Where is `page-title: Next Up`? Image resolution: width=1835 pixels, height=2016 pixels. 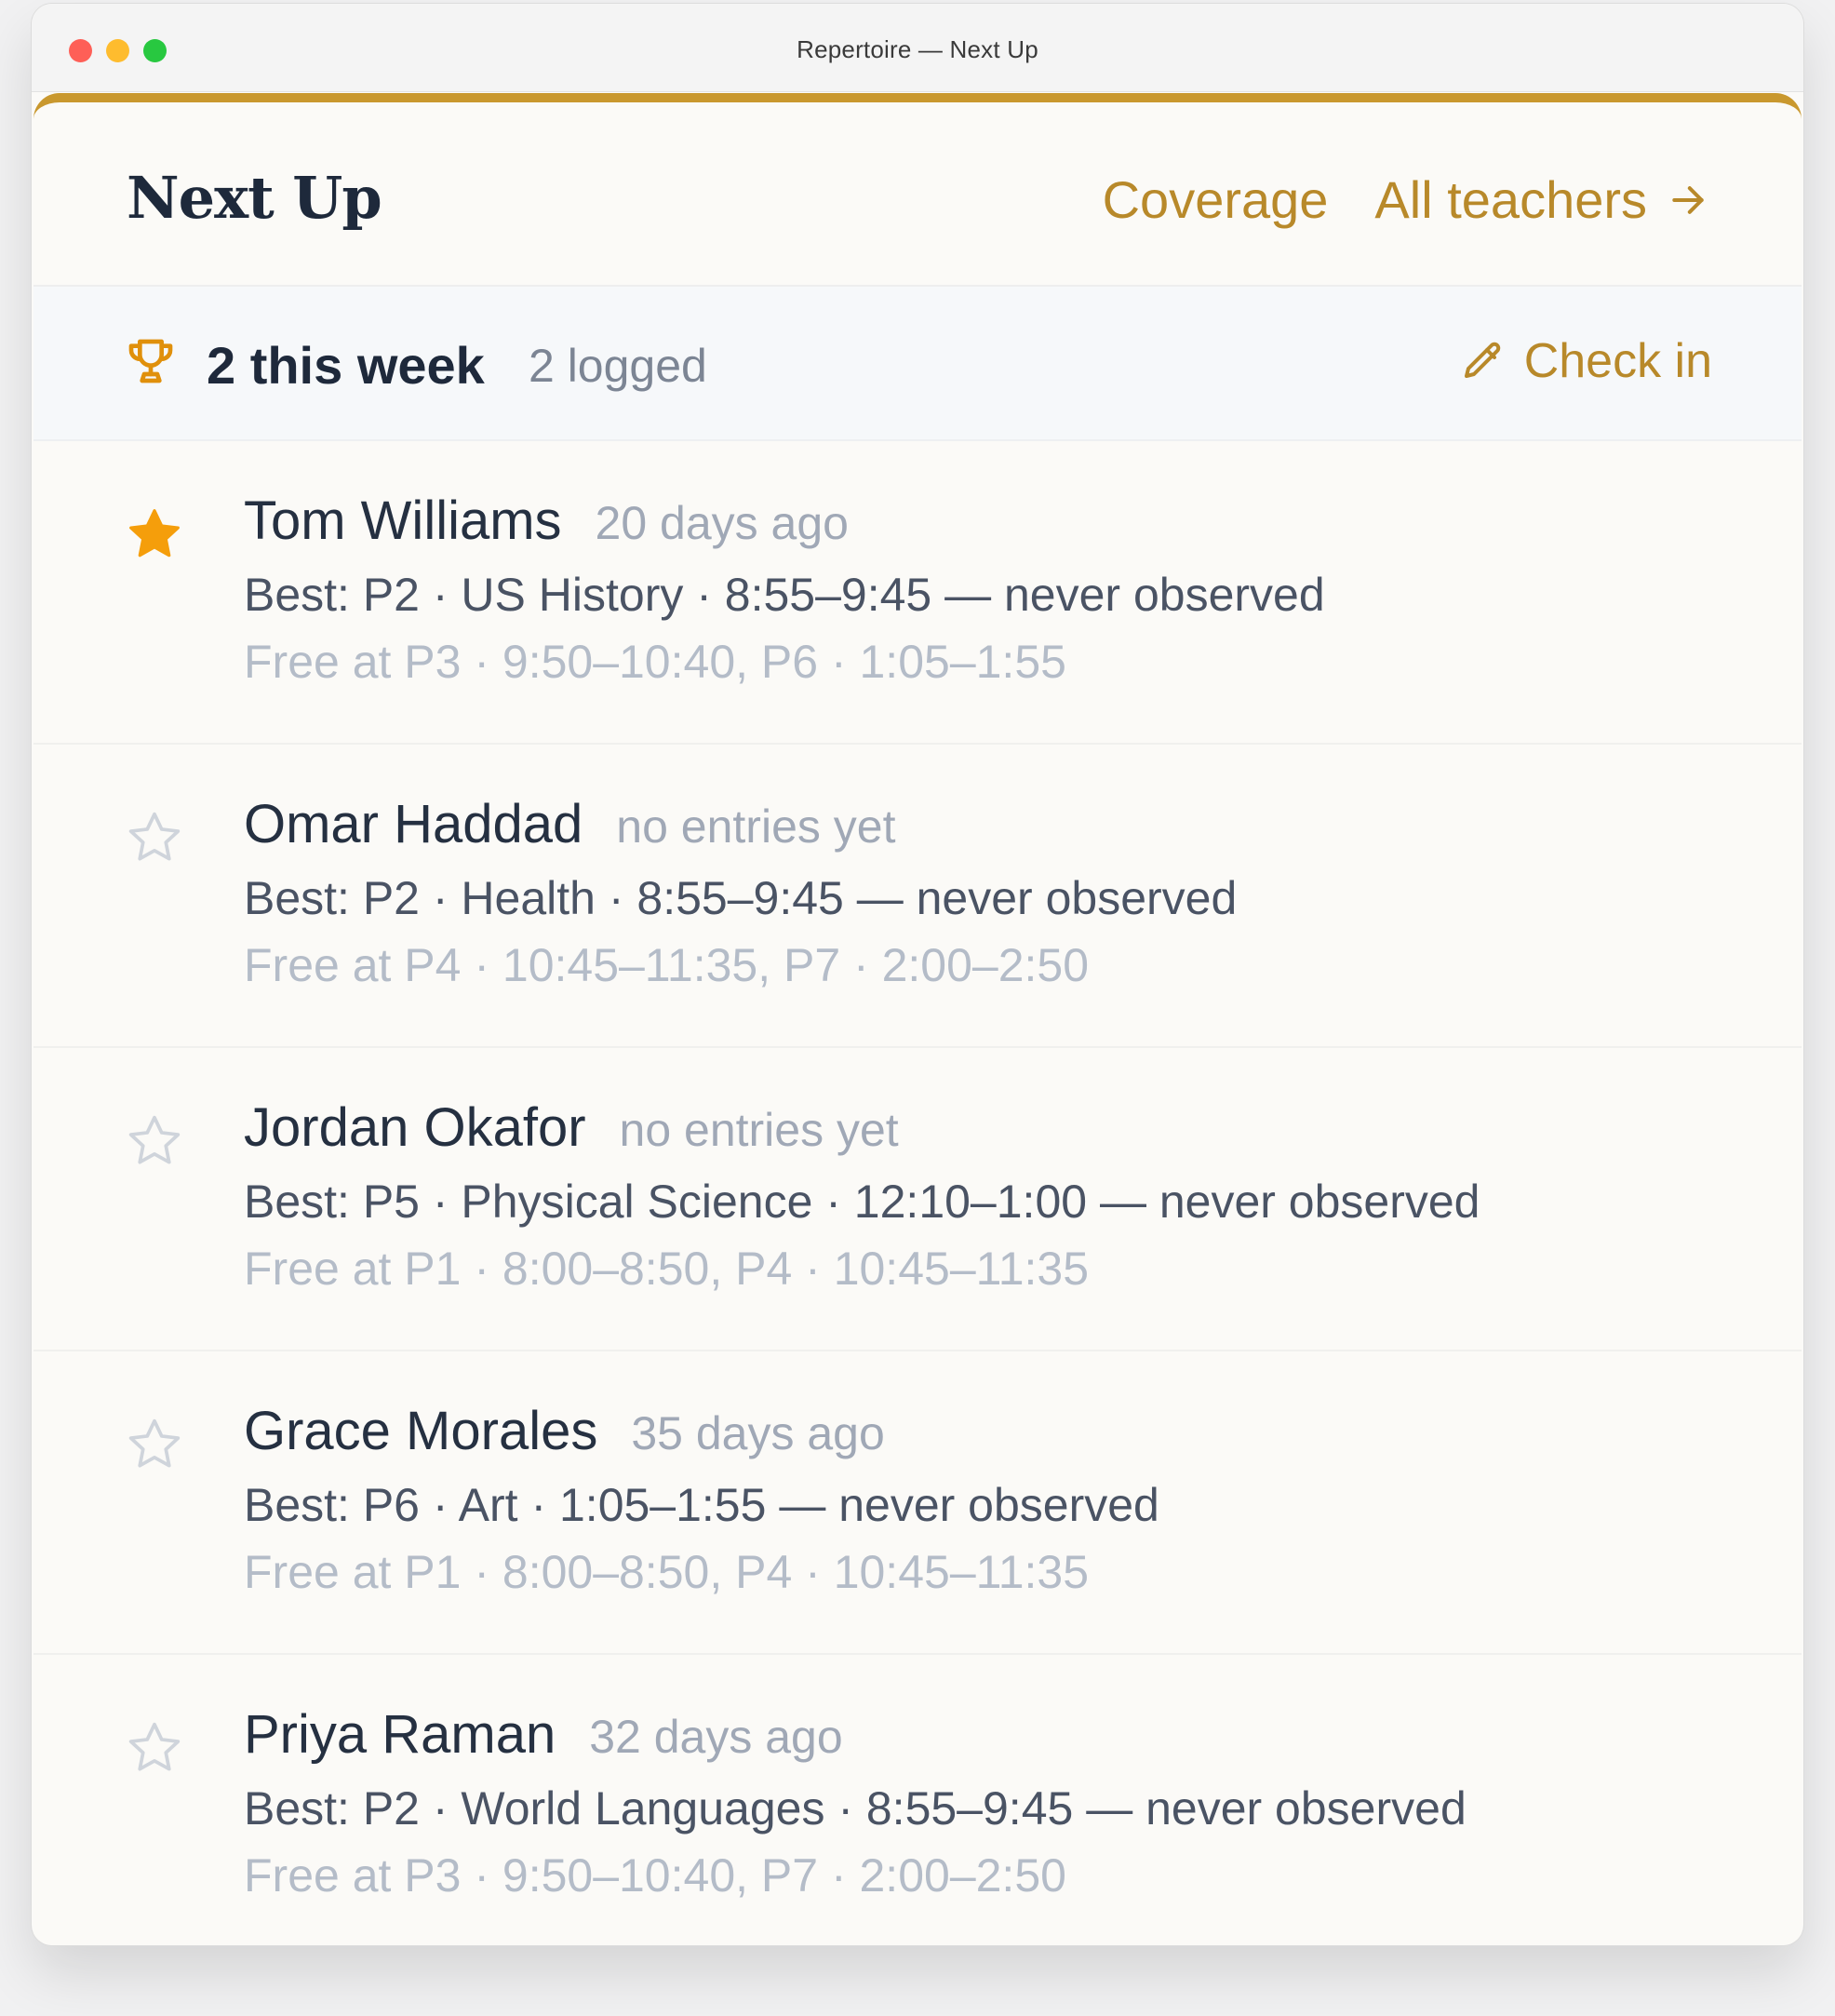
page-title: Next Up is located at coordinates (255, 198).